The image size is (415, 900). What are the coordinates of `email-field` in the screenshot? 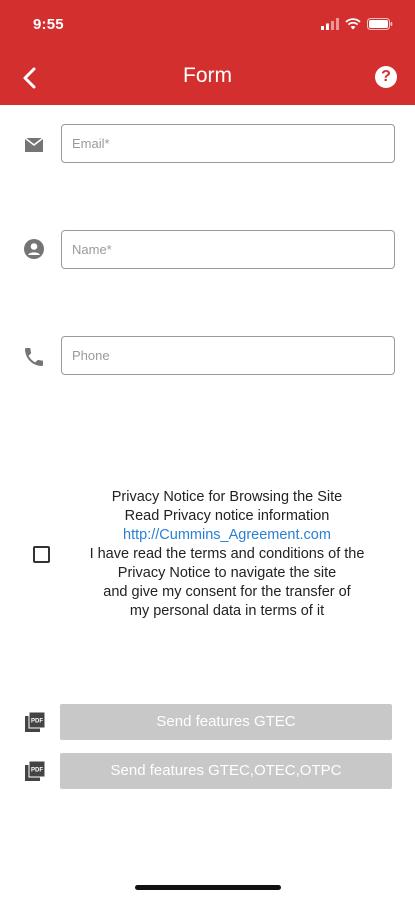 It's located at (228, 143).